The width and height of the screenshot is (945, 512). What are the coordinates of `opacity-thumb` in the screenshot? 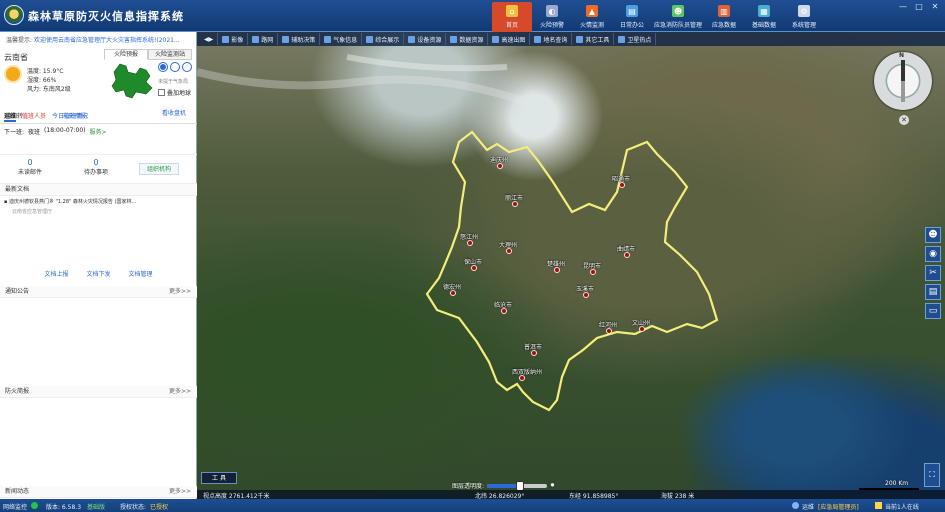 It's located at (520, 485).